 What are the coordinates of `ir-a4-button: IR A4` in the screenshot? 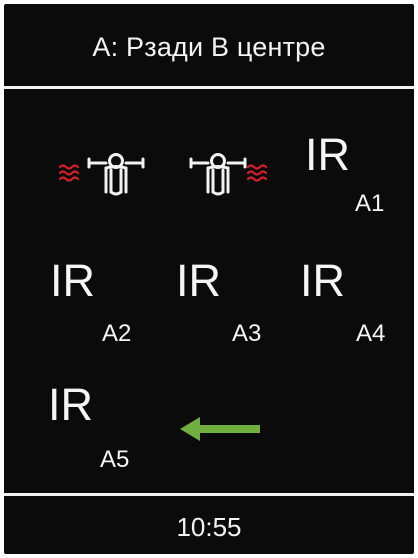 It's located at (355, 303).